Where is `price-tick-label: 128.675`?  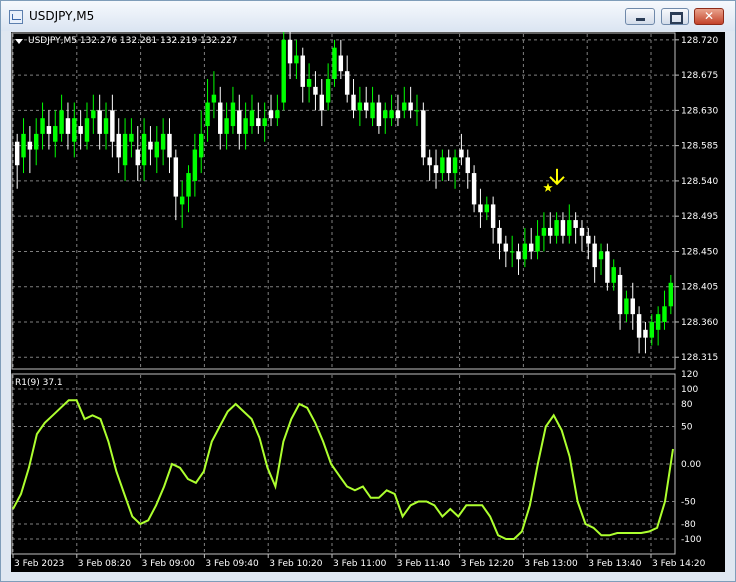
price-tick-label: 128.675 is located at coordinates (699, 76).